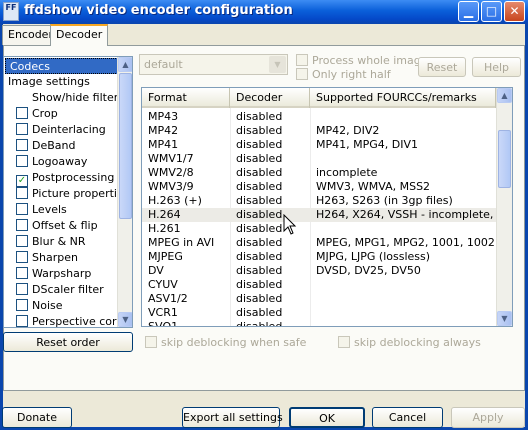 The width and height of the screenshot is (528, 430). Describe the element at coordinates (319, 117) in the screenshot. I see `table-row: MP43 disabled` at that location.